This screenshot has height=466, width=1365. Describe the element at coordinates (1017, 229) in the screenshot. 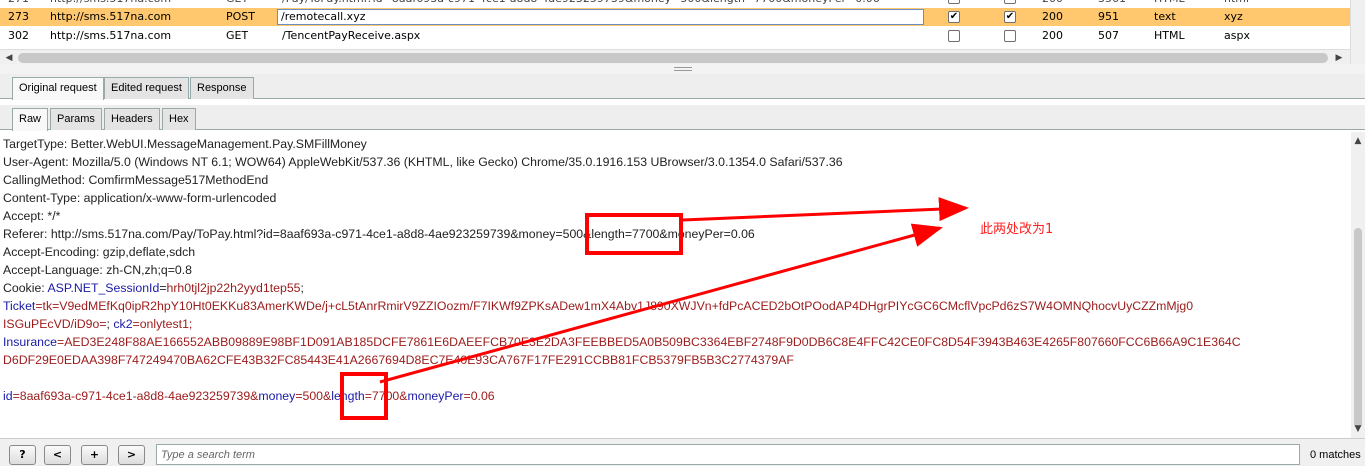

I see `annotation-note: 此两处改为1` at that location.